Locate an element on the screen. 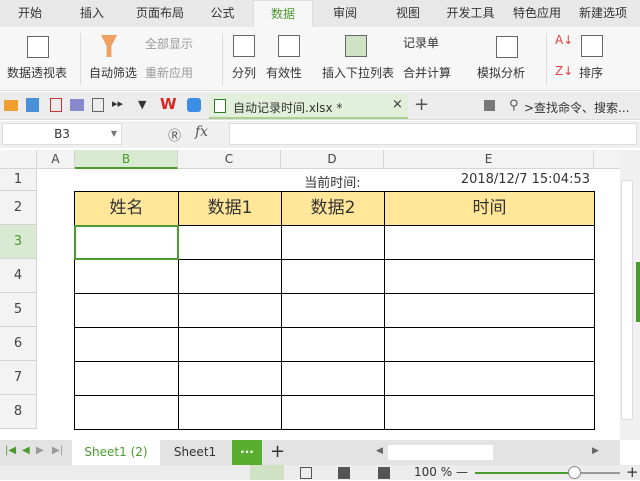 The image size is (640, 481). cell-B5 is located at coordinates (127, 311).